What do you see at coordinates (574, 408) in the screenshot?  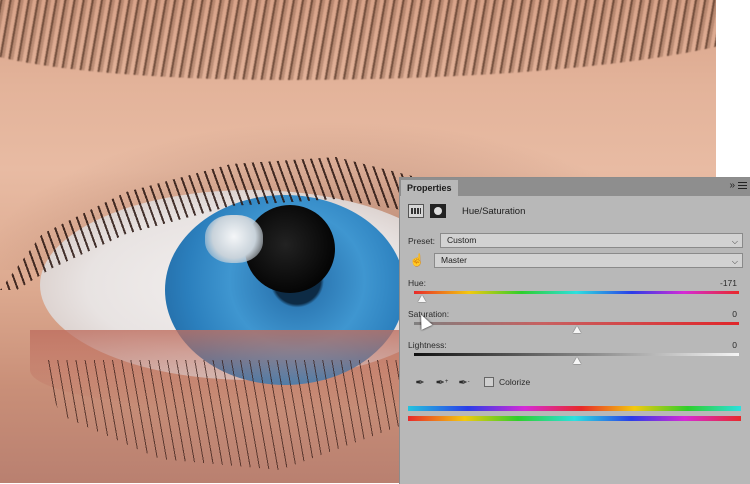 I see `adjusted-color-bar` at bounding box center [574, 408].